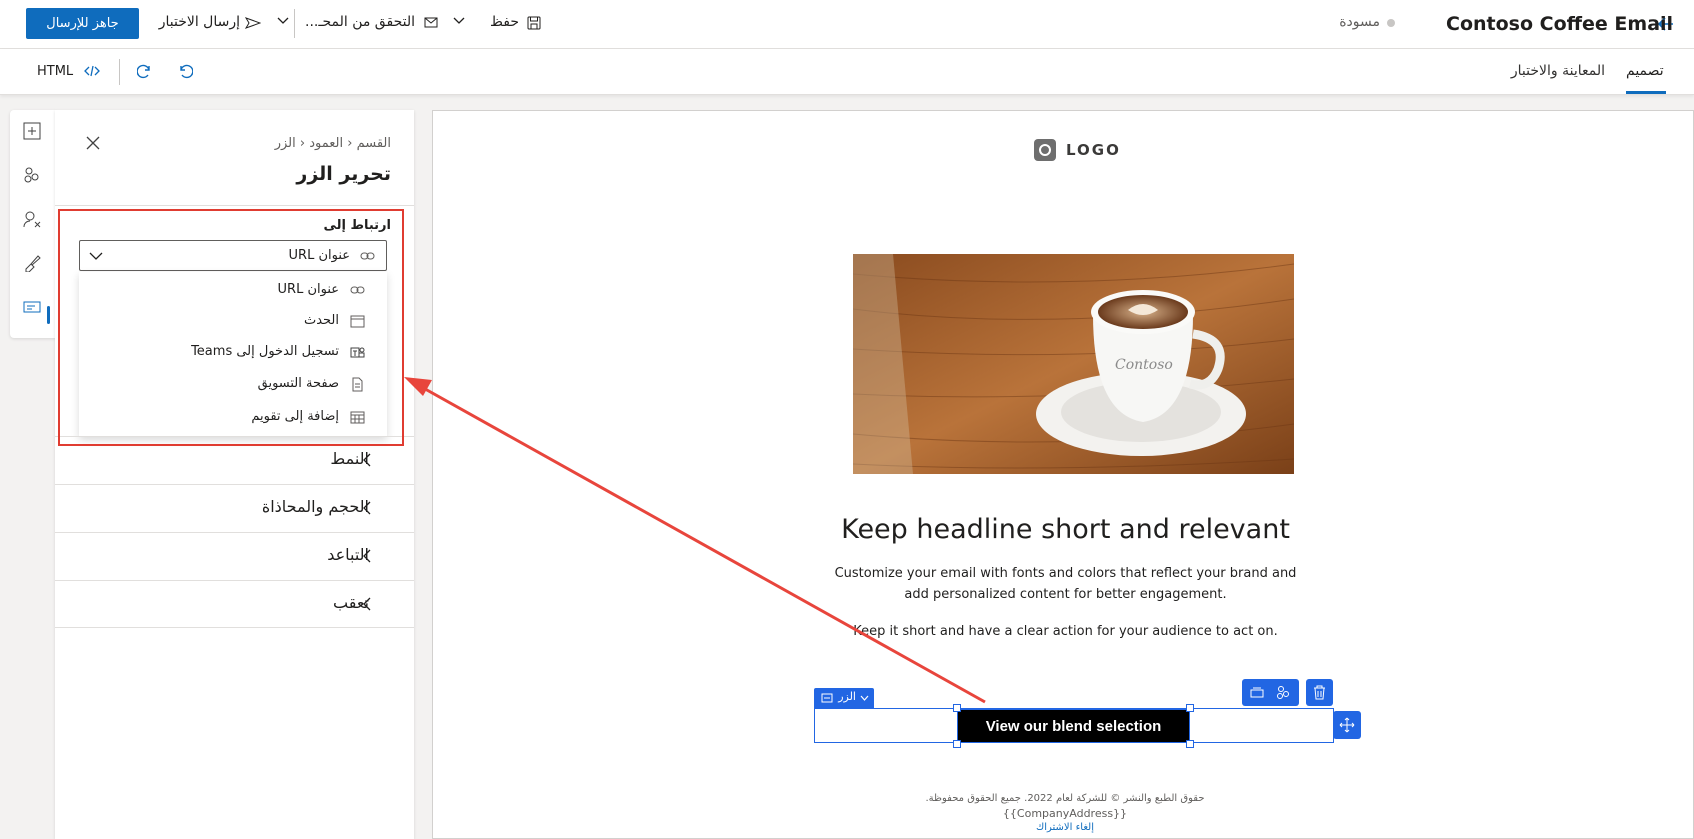 This screenshot has width=1694, height=839. I want to click on trash-icon, so click(1319, 692).